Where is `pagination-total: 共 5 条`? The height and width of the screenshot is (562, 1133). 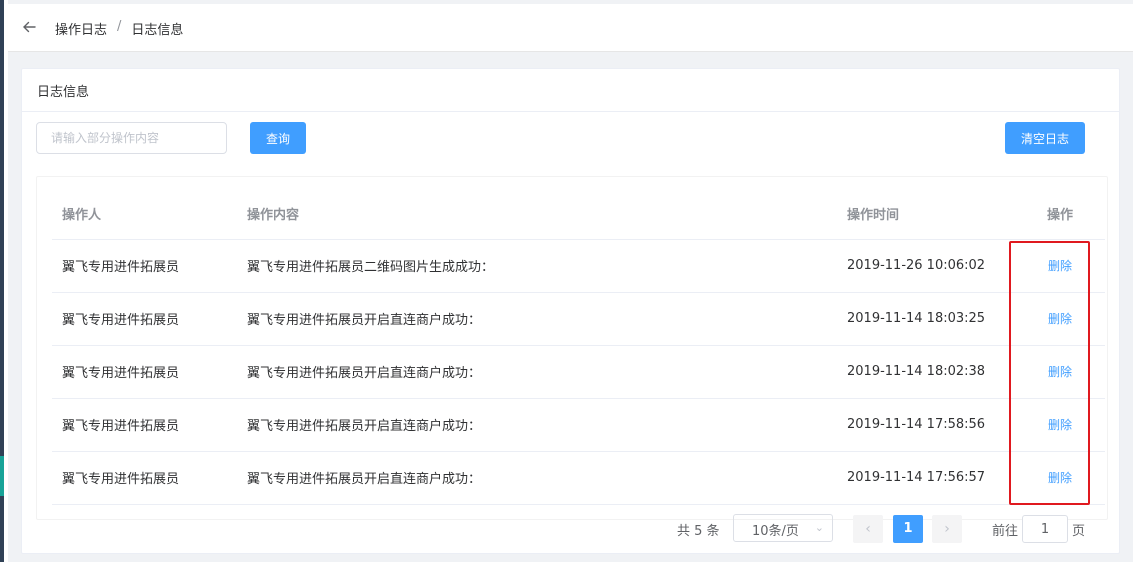
pagination-total: 共 5 条 is located at coordinates (698, 531).